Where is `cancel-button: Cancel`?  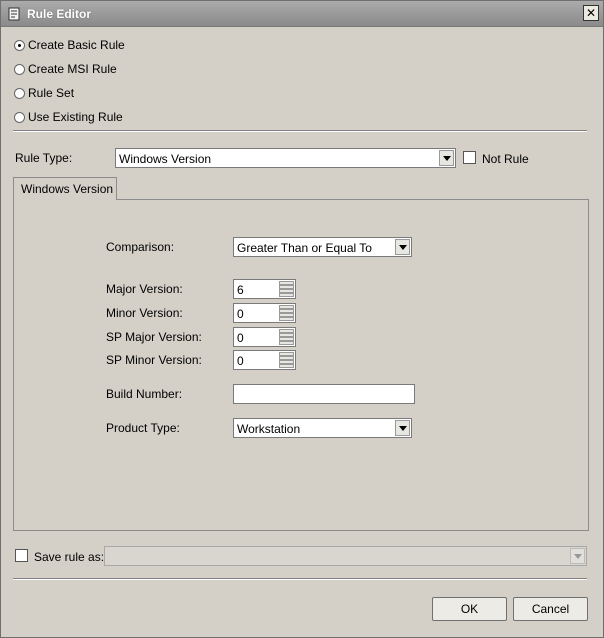
cancel-button: Cancel is located at coordinates (550, 609).